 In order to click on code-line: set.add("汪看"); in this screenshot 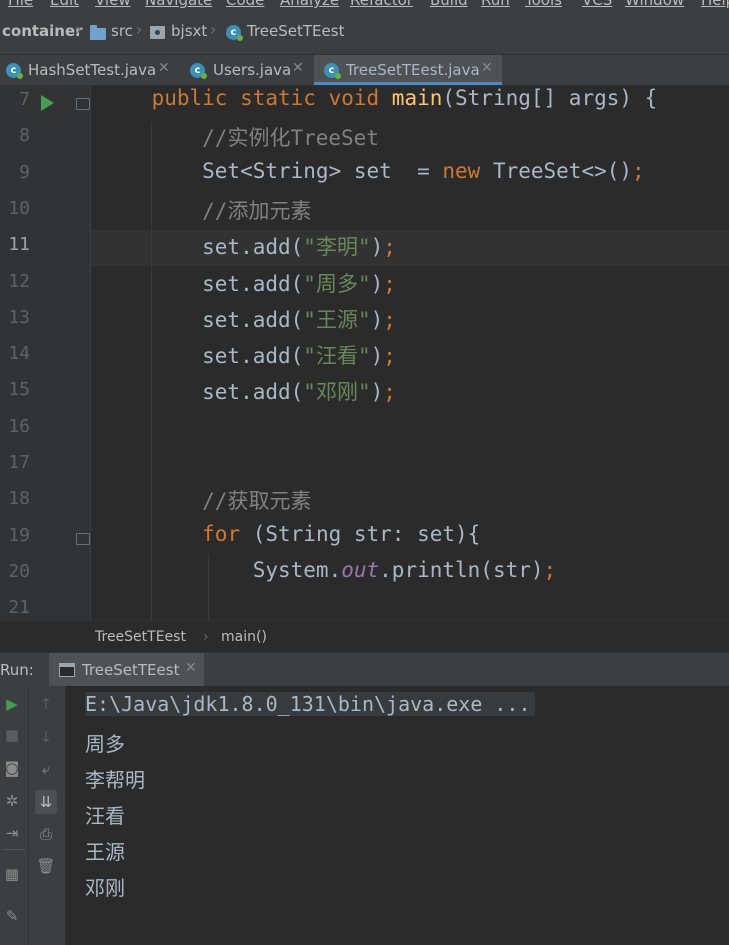, I will do `click(248, 356)`.